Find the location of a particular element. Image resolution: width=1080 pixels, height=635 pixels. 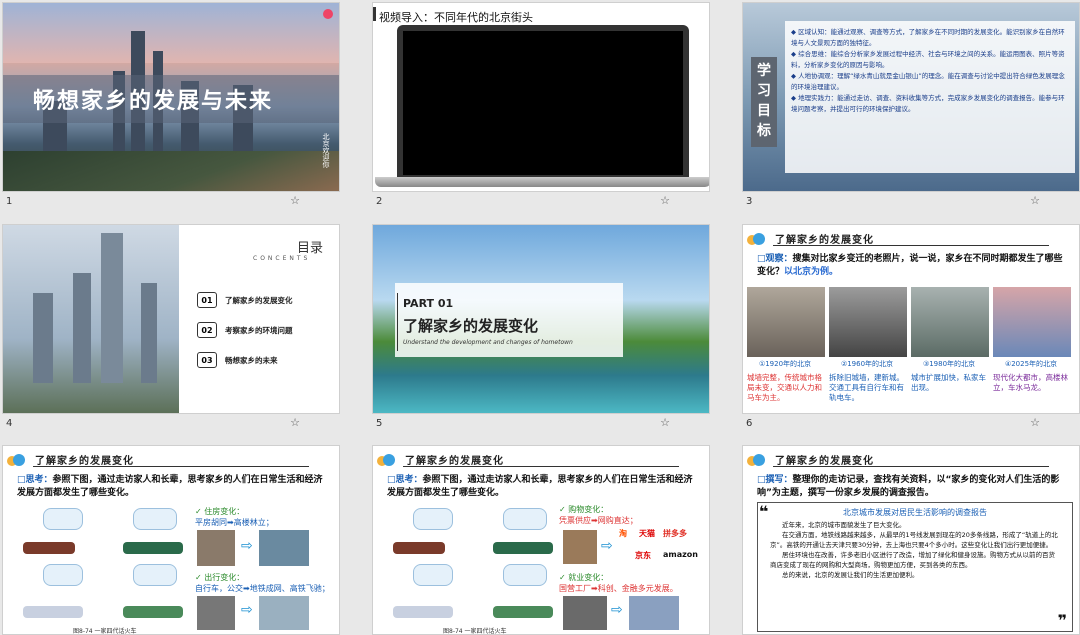

record-dot-icon is located at coordinates (328, 14).